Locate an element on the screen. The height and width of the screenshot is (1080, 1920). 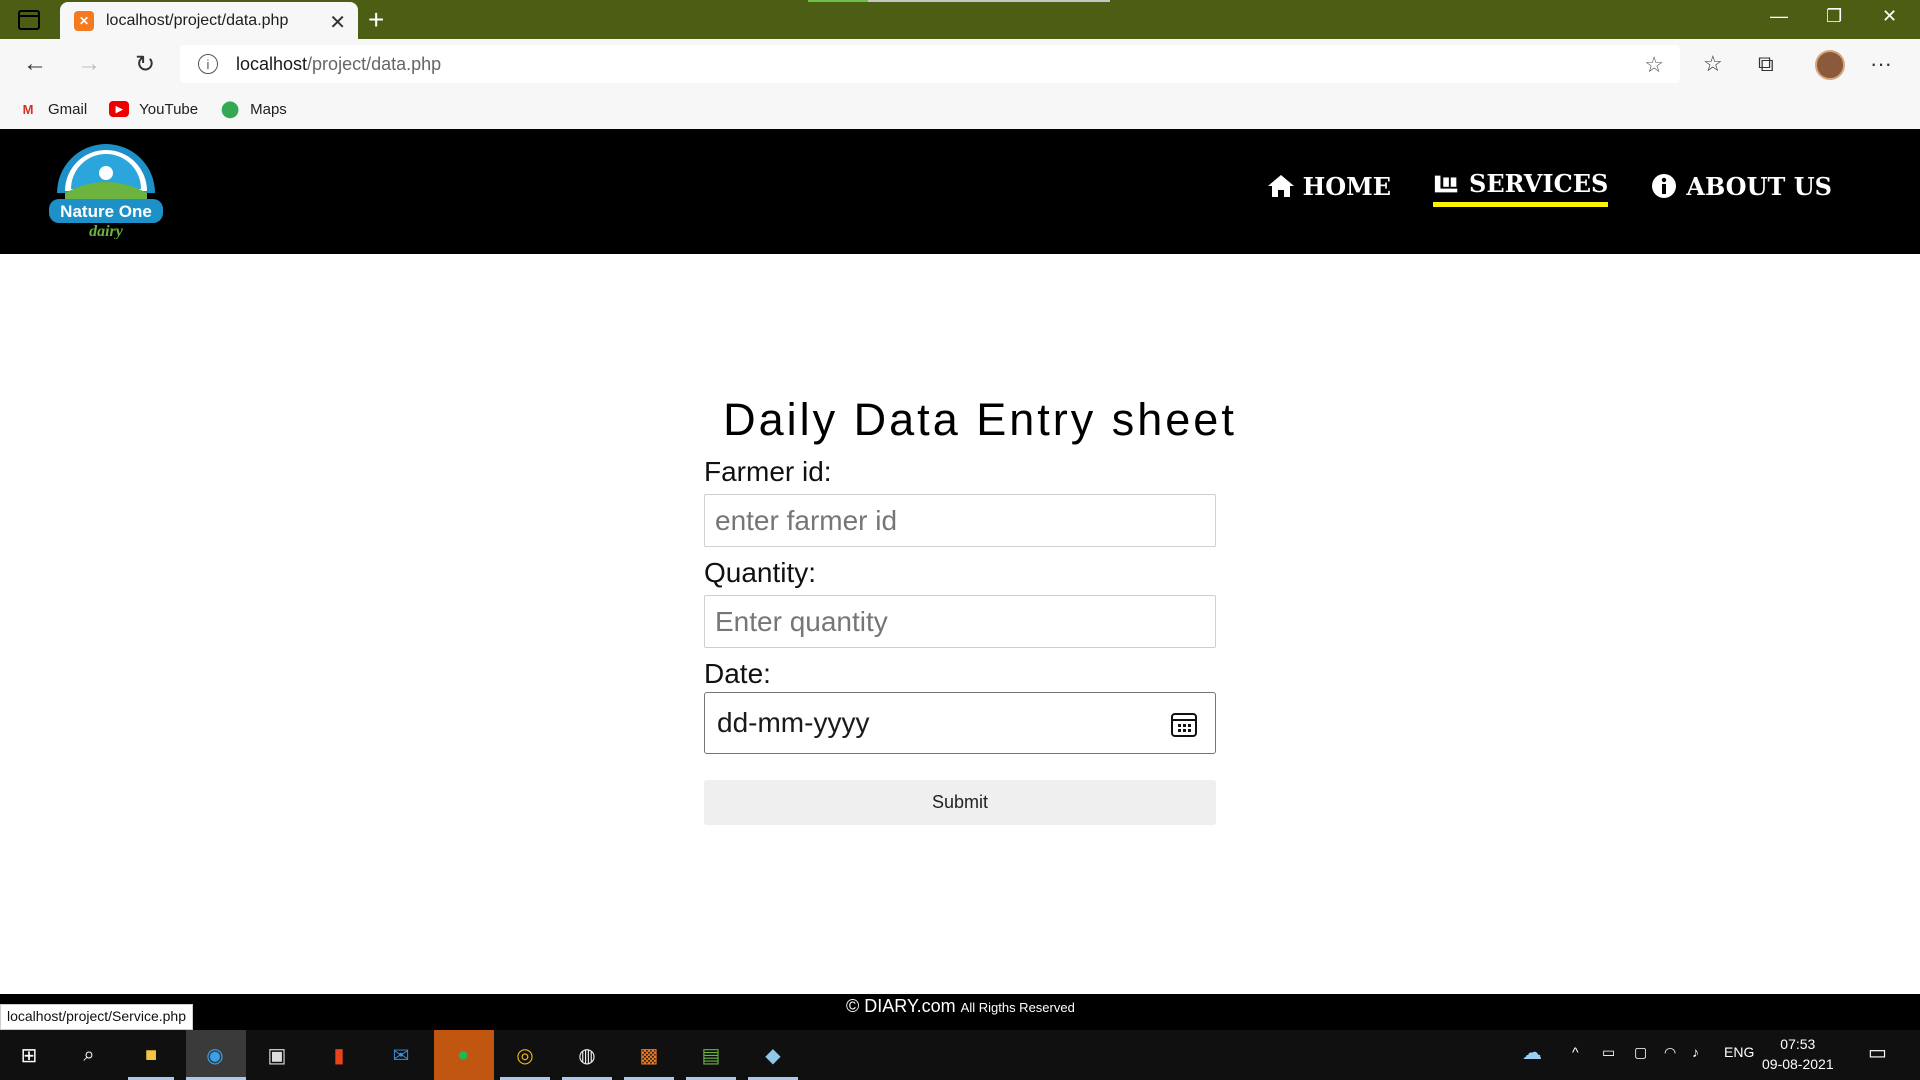
chrome-icon: ◎ is located at coordinates (525, 1055).